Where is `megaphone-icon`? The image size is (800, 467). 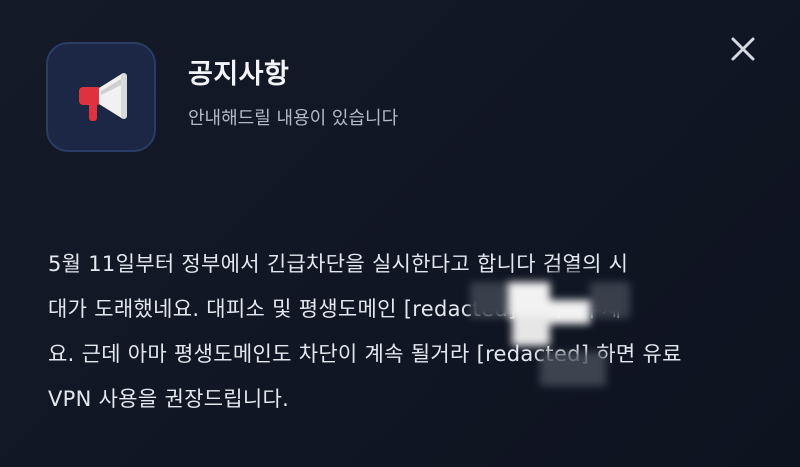
megaphone-icon is located at coordinates (103, 97).